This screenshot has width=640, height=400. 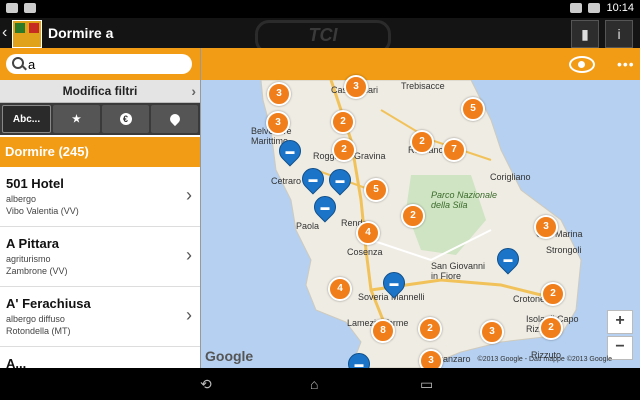 I want to click on star-icon: ★, so click(x=76, y=119).